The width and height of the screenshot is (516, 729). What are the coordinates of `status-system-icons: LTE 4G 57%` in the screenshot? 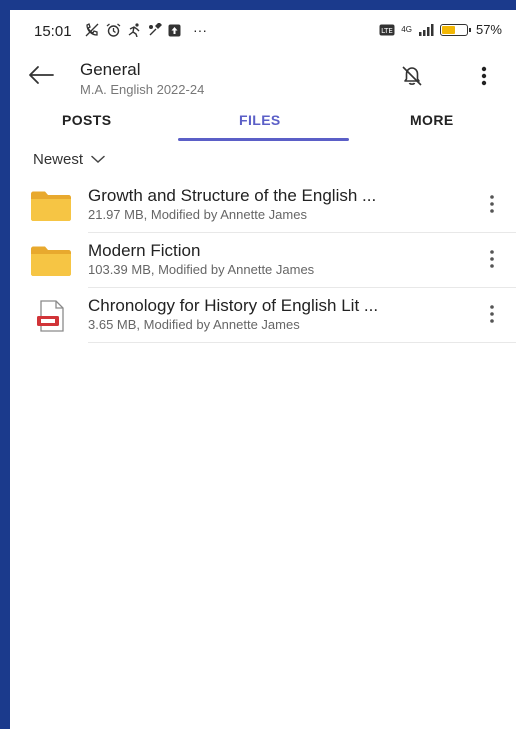 It's located at (440, 29).